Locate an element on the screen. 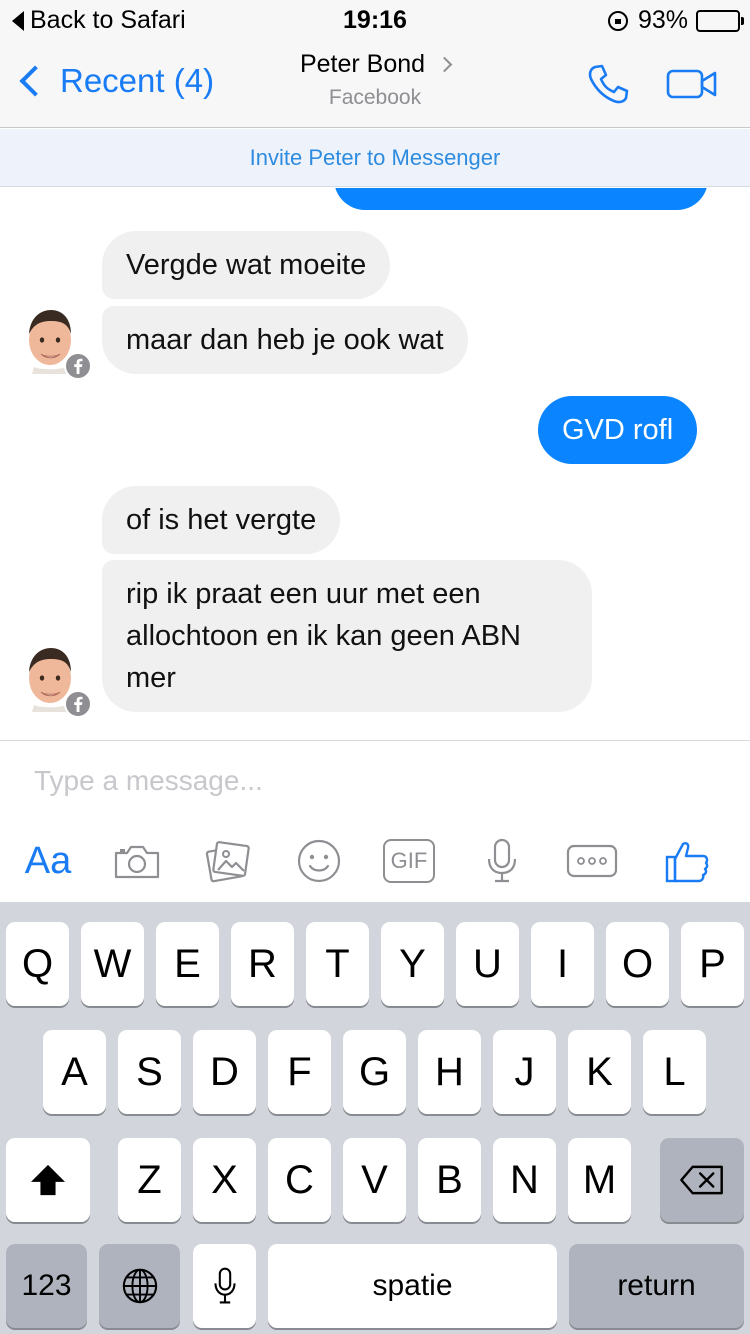 This screenshot has width=750, height=1334. key-c: C is located at coordinates (299, 1180).